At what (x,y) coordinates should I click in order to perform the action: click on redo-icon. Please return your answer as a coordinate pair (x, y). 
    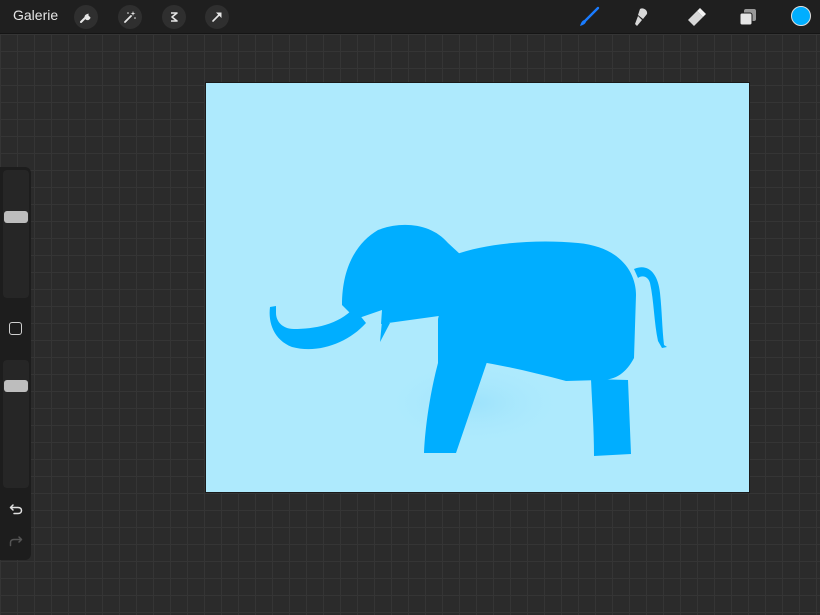
    Looking at the image, I should click on (16, 541).